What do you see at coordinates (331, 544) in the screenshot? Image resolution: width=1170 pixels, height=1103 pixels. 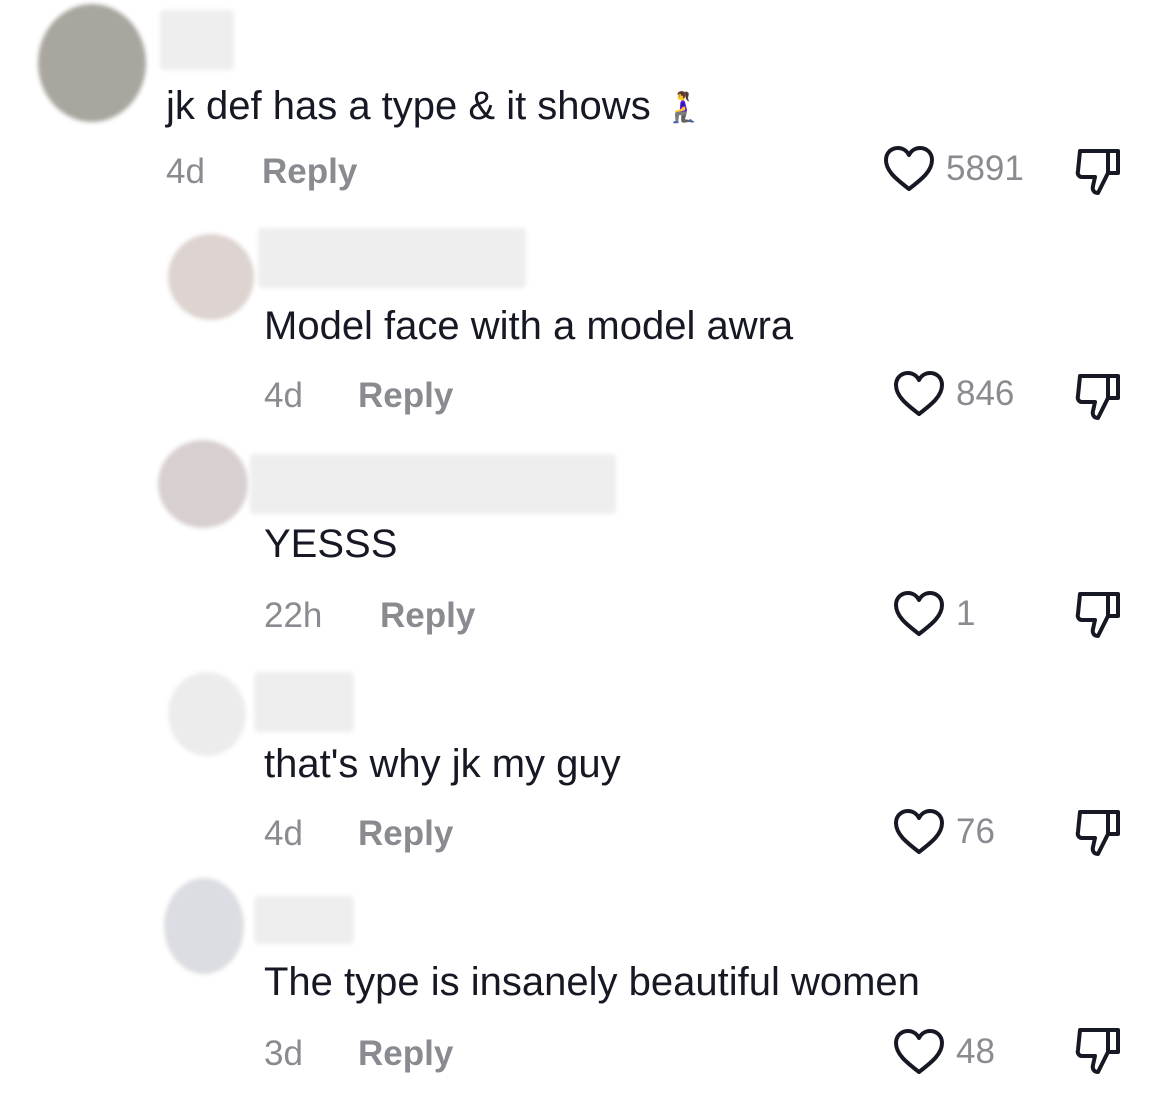 I see `comment-text: YESSS` at bounding box center [331, 544].